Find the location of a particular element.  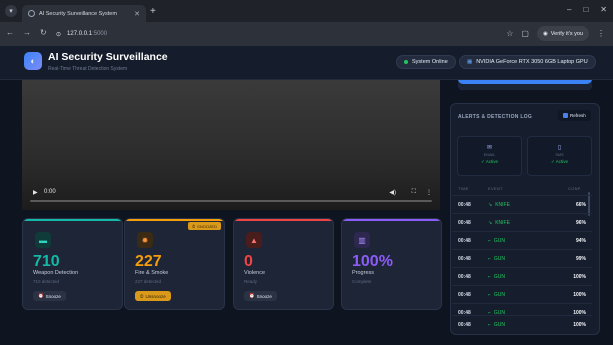

sms-stat: ▯ SMS ✓ Active is located at coordinates (559, 156).